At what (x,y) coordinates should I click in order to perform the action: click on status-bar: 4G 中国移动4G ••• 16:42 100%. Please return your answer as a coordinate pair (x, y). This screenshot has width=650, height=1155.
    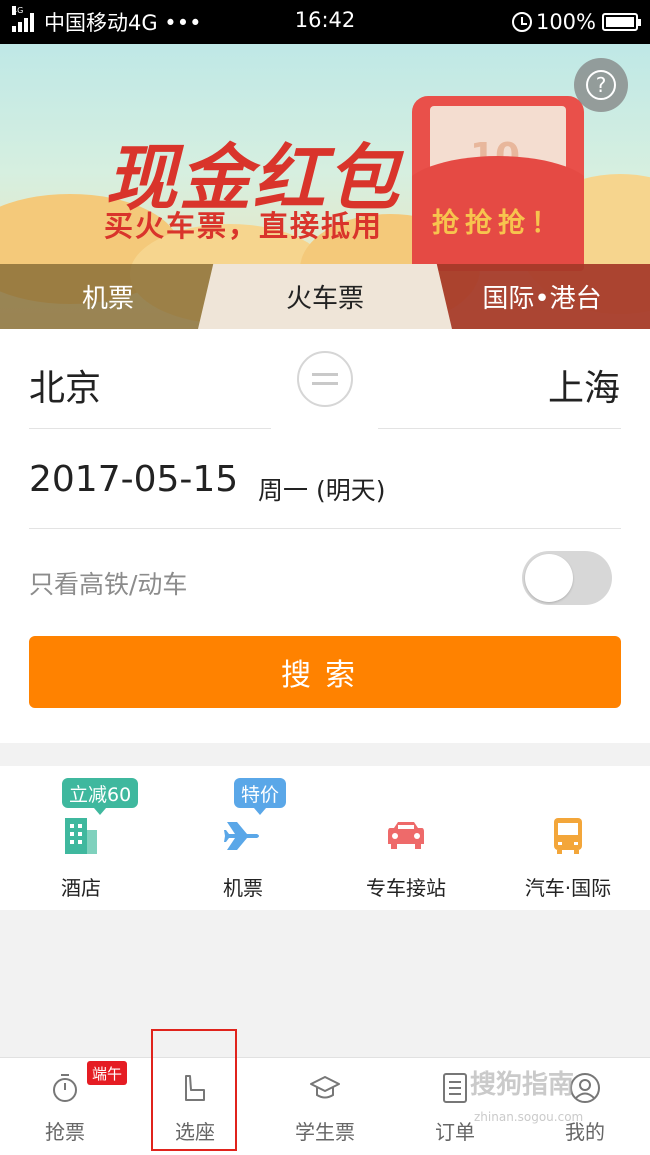
    Looking at the image, I should click on (325, 22).